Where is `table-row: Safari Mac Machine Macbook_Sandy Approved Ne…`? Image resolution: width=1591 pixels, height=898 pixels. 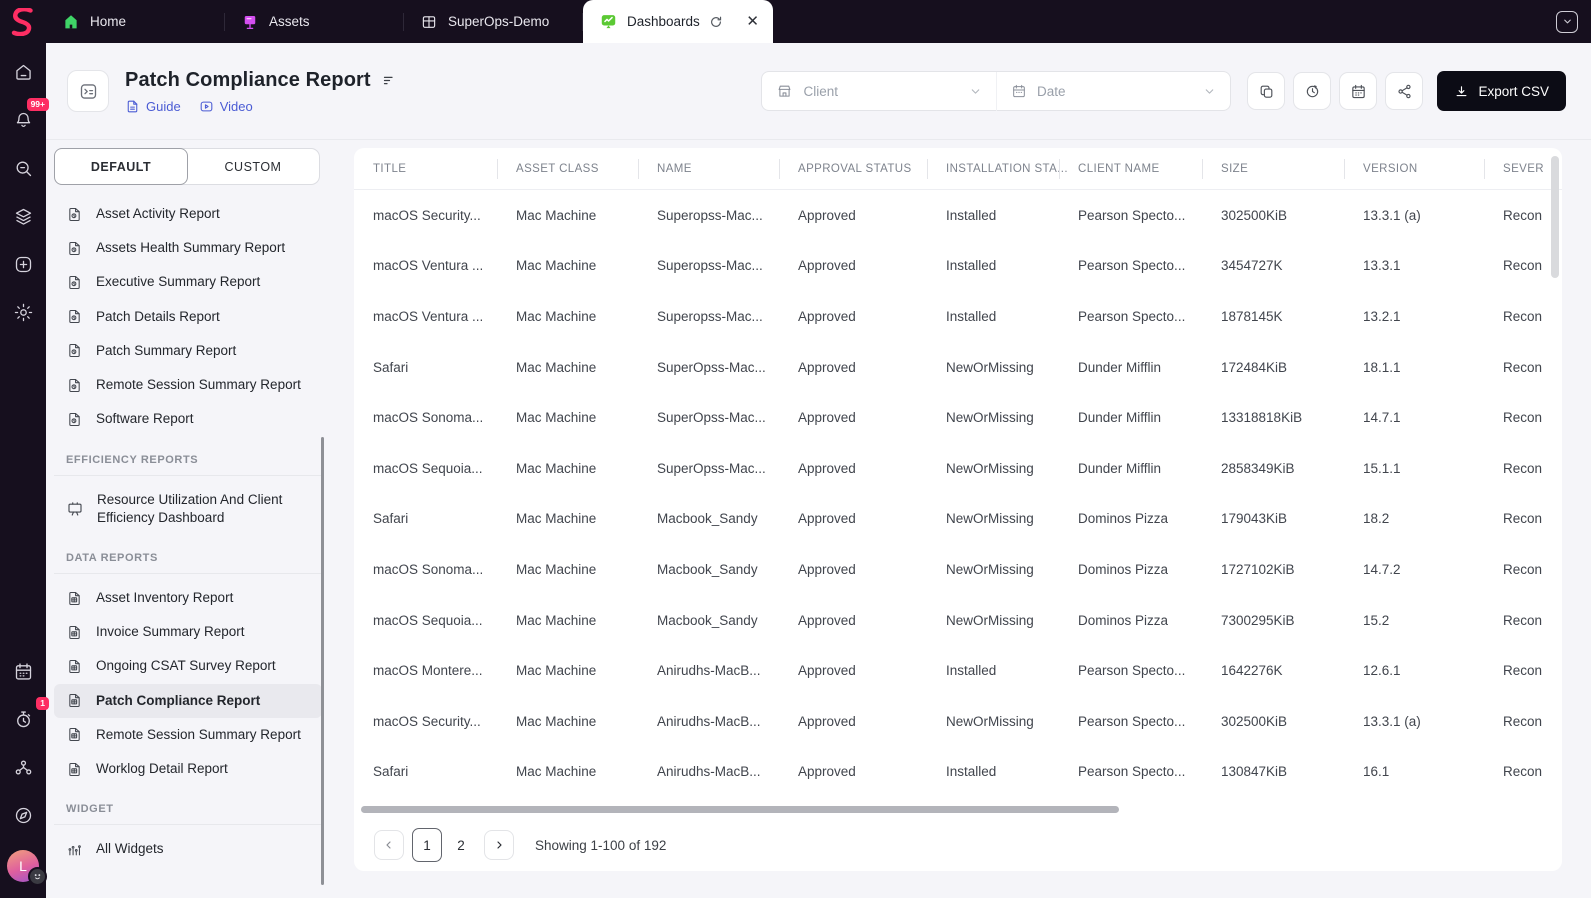
table-row: Safari Mac Machine Macbook_Sandy Approved Ne… is located at coordinates (958, 519).